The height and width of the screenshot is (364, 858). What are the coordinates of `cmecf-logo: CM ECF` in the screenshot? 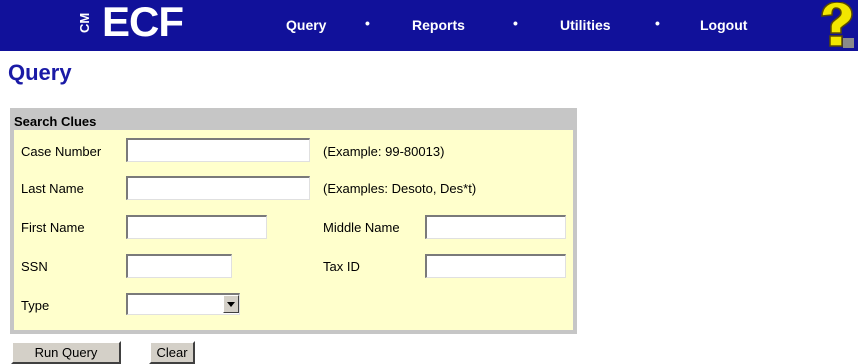 It's located at (137, 25).